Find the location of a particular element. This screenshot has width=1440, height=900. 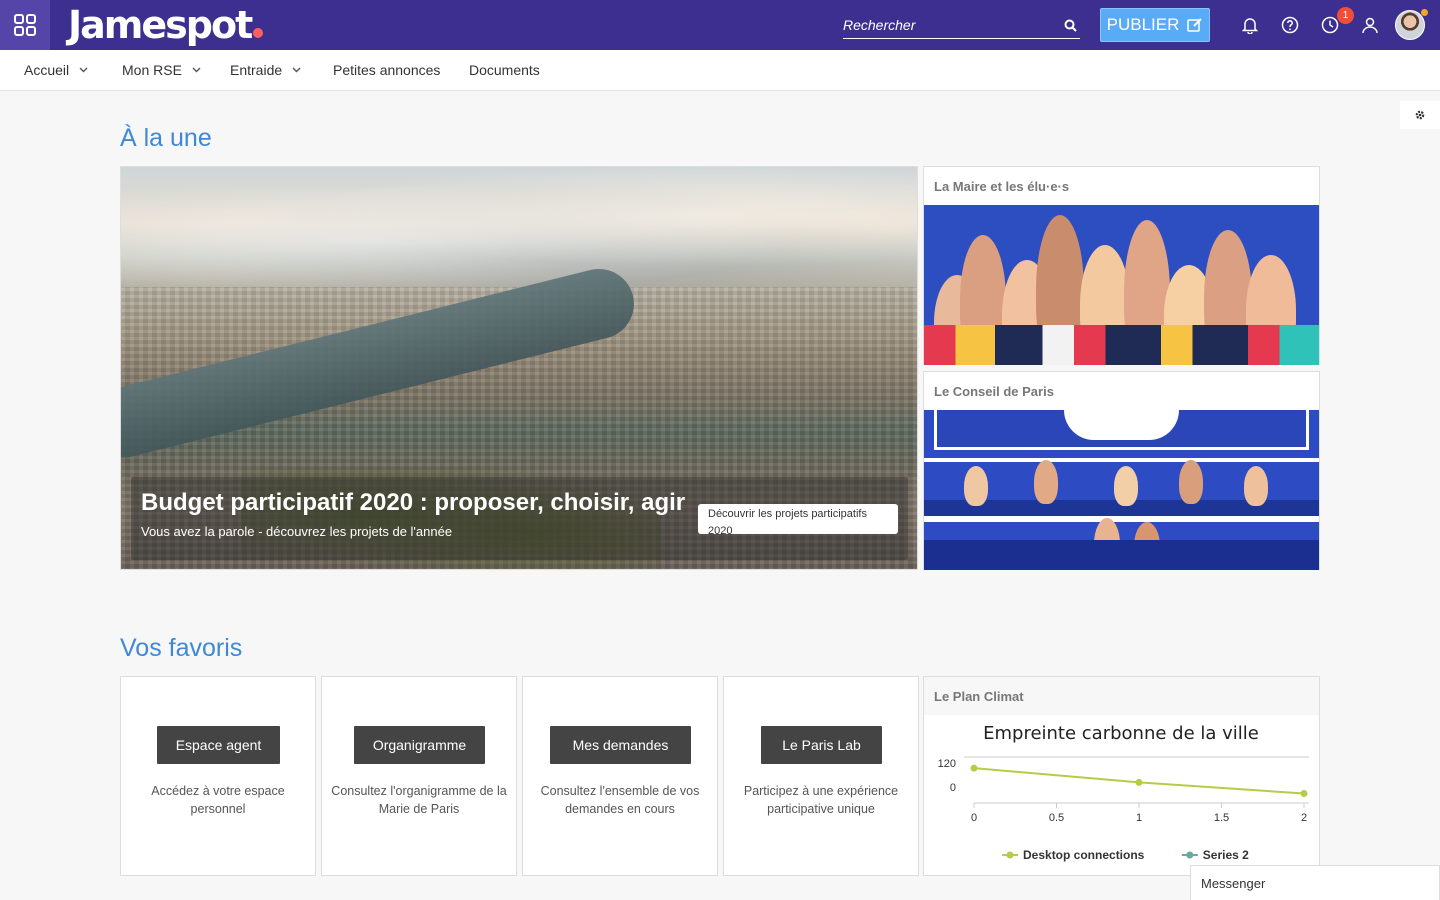

nav-item-label: Documents is located at coordinates (504, 70).